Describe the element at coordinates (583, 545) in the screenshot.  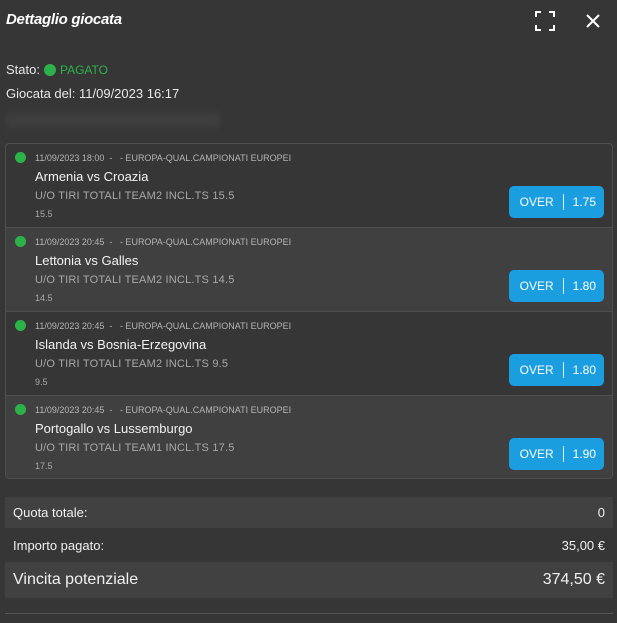
I see `importo-pagato-value: 35,00 €` at that location.